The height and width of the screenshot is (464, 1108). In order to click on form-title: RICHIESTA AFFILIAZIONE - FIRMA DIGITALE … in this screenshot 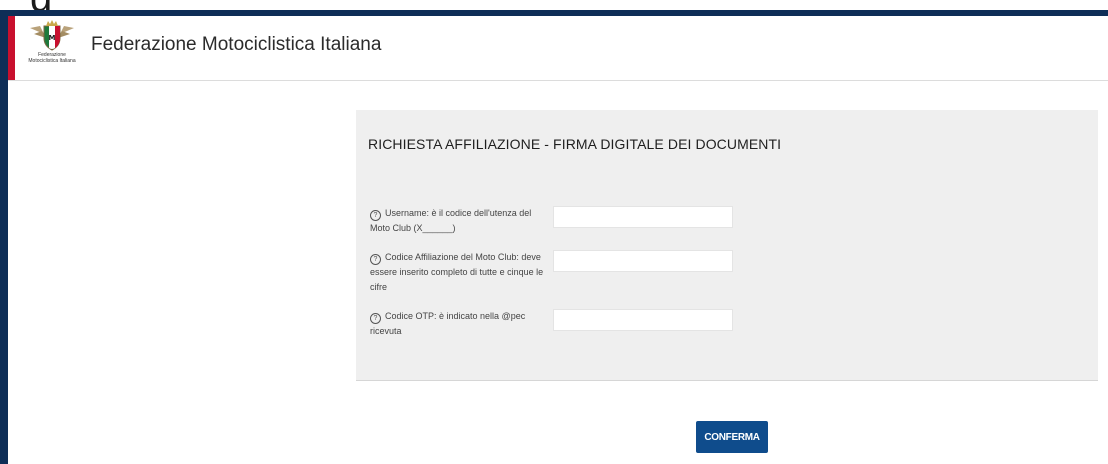, I will do `click(575, 144)`.